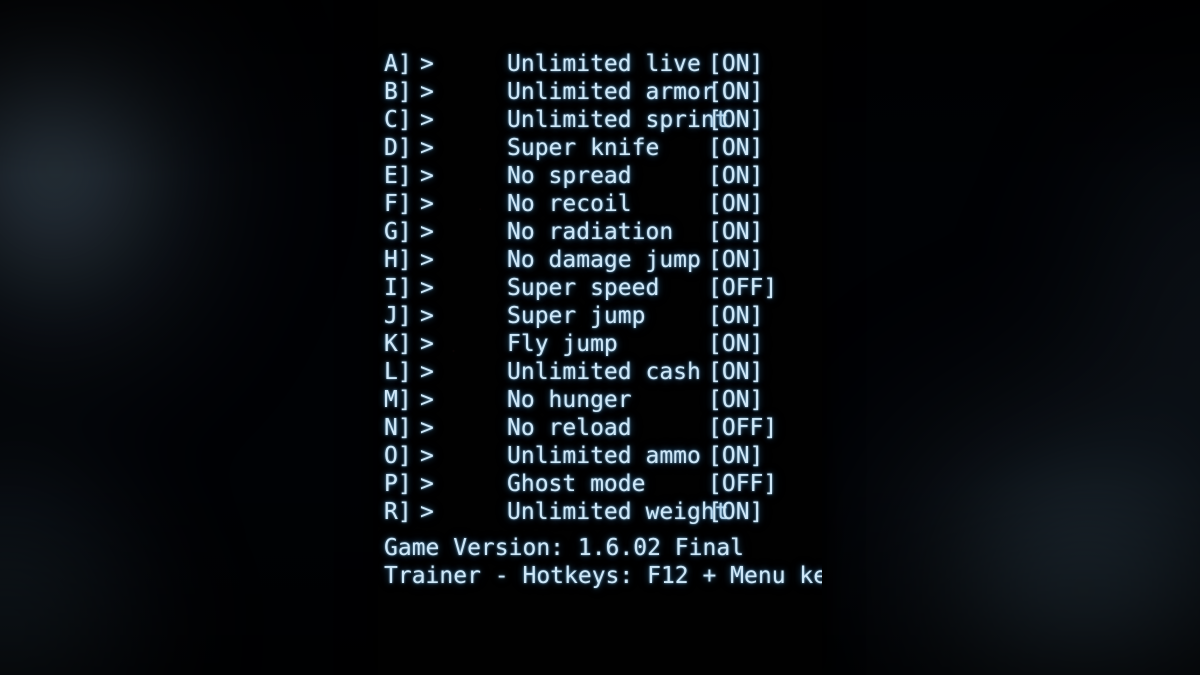 The height and width of the screenshot is (675, 1200). What do you see at coordinates (398, 260) in the screenshot?
I see `option-hotkey-label: H]` at bounding box center [398, 260].